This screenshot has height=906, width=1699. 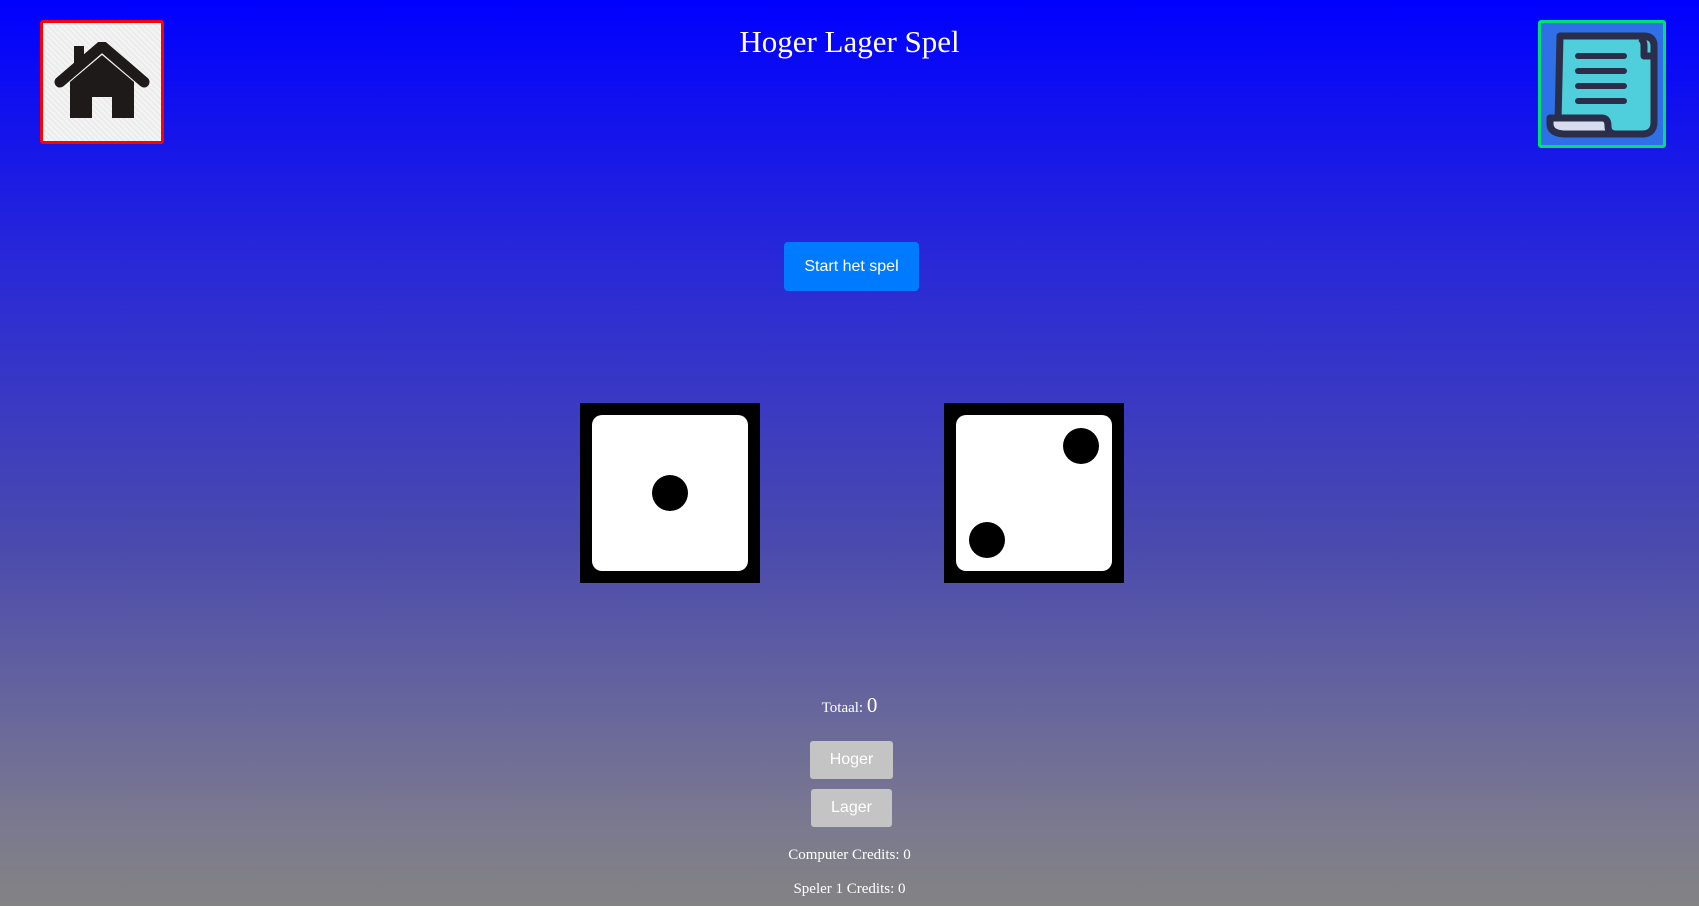 I want to click on home-icon, so click(x=102, y=80).